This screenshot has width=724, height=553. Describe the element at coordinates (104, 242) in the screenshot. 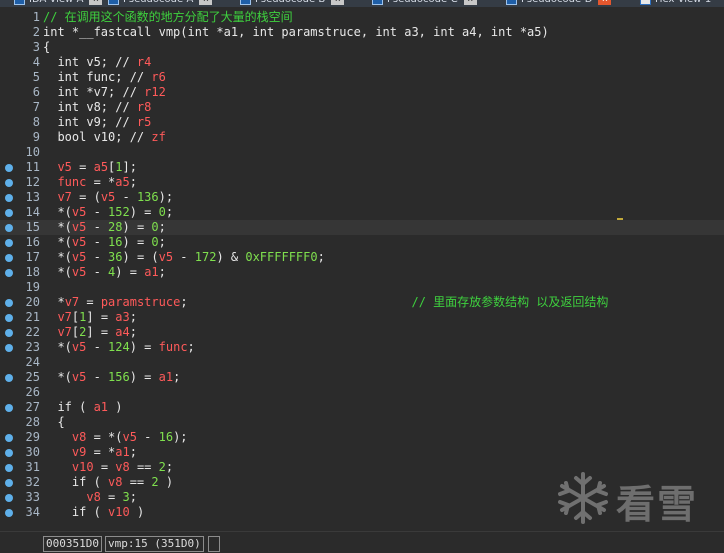

I see `code-text: *(v5 - 16) = 0;` at that location.